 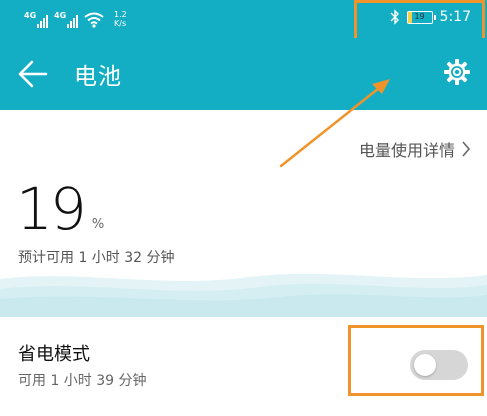 I want to click on power-saving-subtitle: 可用 1 小时 39 分钟, so click(x=82, y=381).